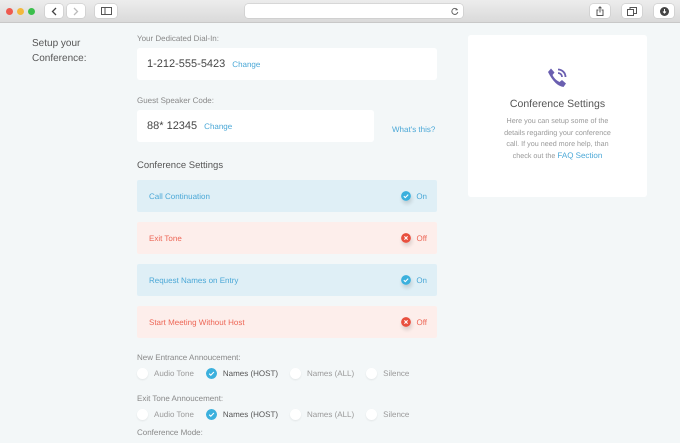 The image size is (680, 443). I want to click on field-label: Guest Speaker Code:, so click(176, 100).